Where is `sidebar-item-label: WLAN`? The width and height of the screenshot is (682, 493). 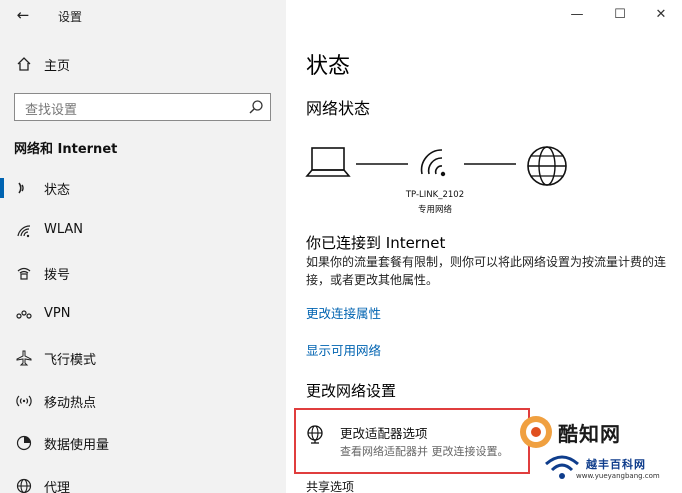
sidebar-item-label: WLAN is located at coordinates (64, 229).